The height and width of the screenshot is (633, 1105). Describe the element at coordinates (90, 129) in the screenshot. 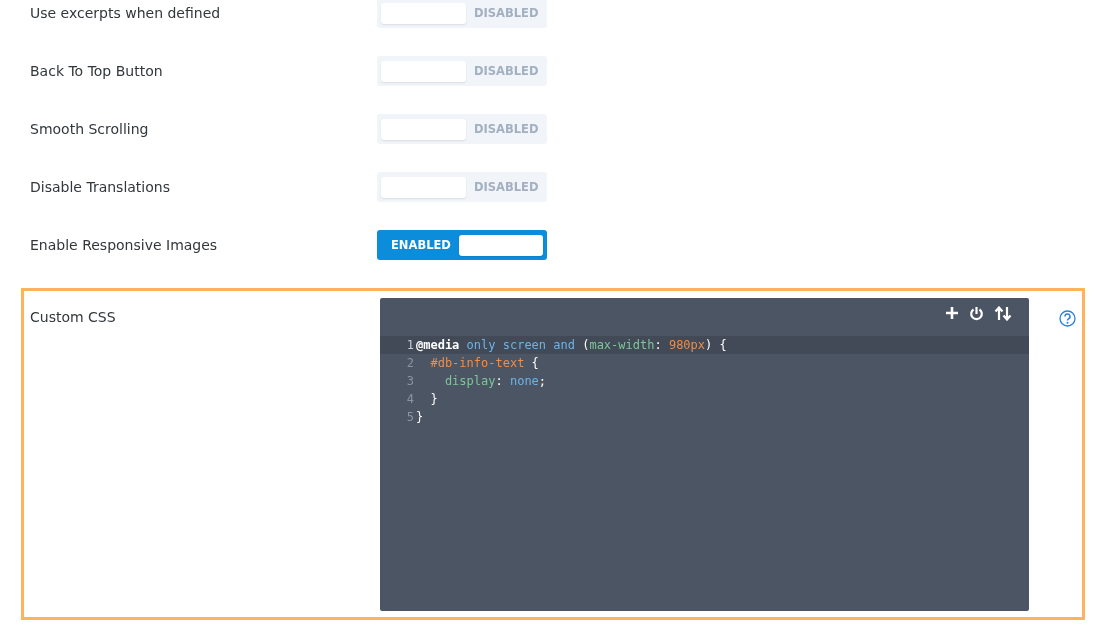

I see `setting-label: Smooth Scrolling` at that location.